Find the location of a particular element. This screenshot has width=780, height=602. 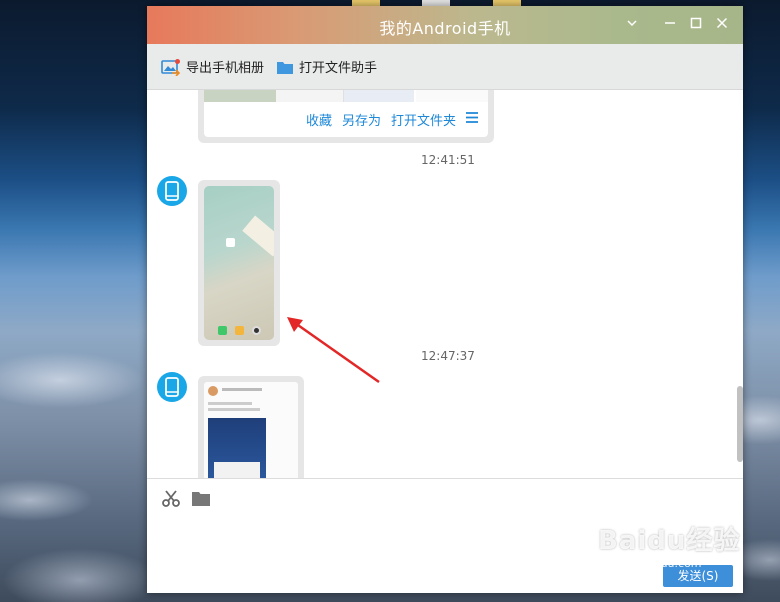

export-album-button: 导出手机相册 is located at coordinates (212, 66).